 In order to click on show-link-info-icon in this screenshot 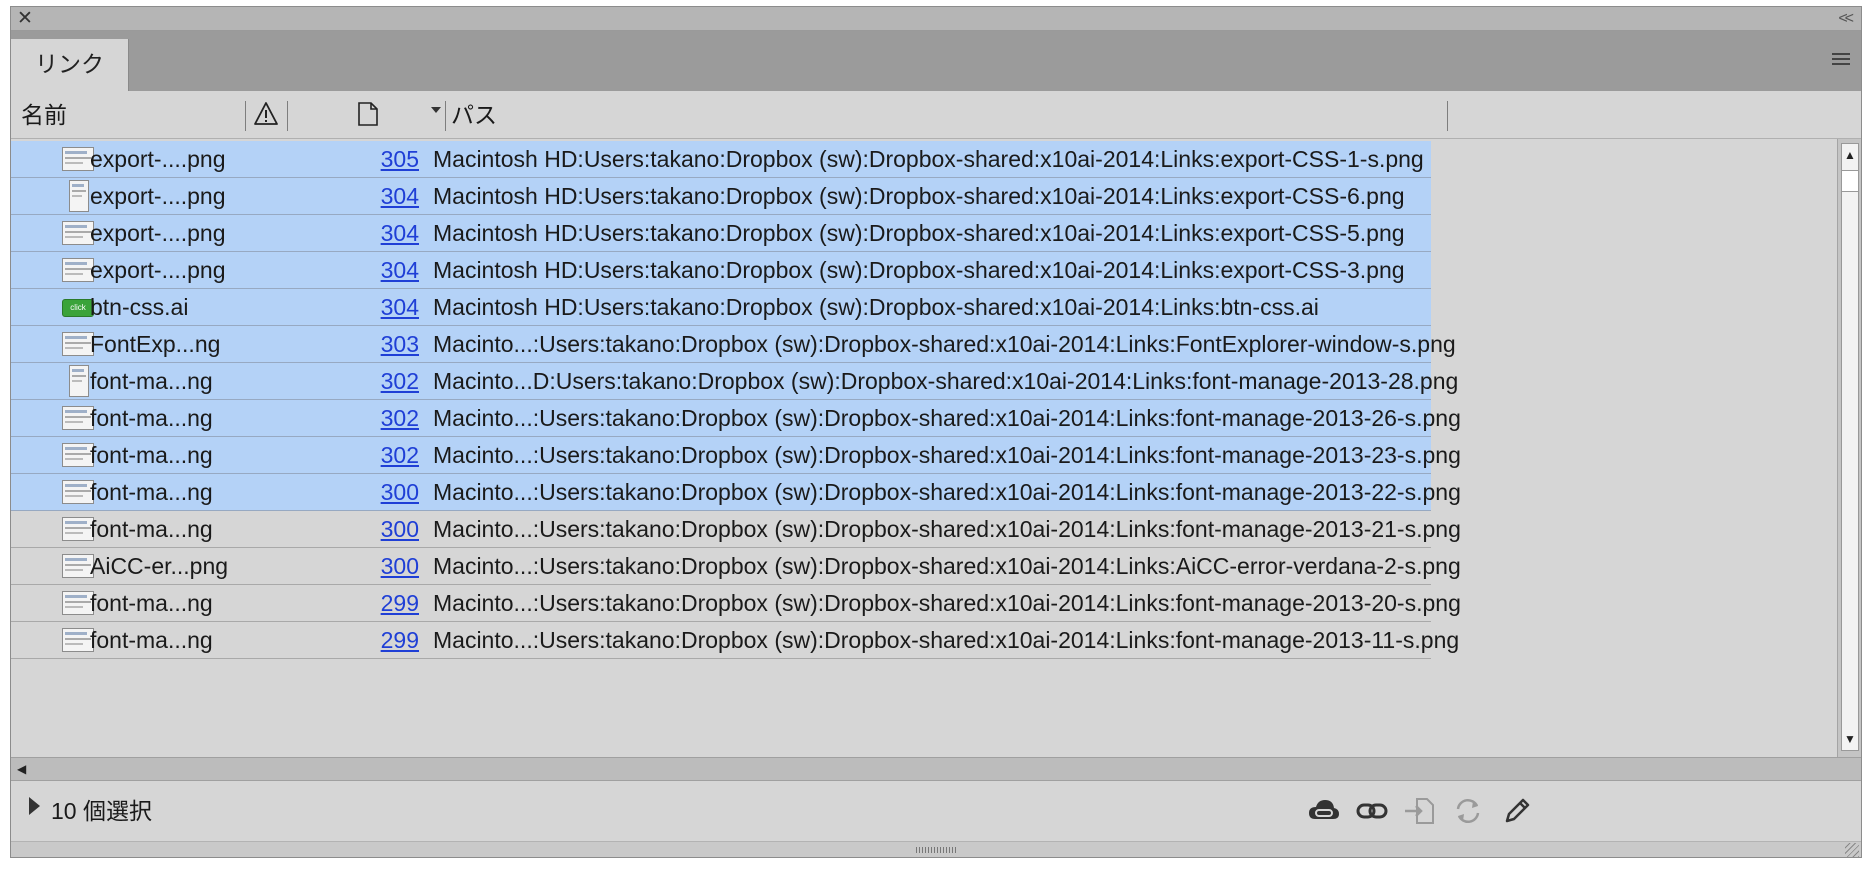, I will do `click(34, 806)`.